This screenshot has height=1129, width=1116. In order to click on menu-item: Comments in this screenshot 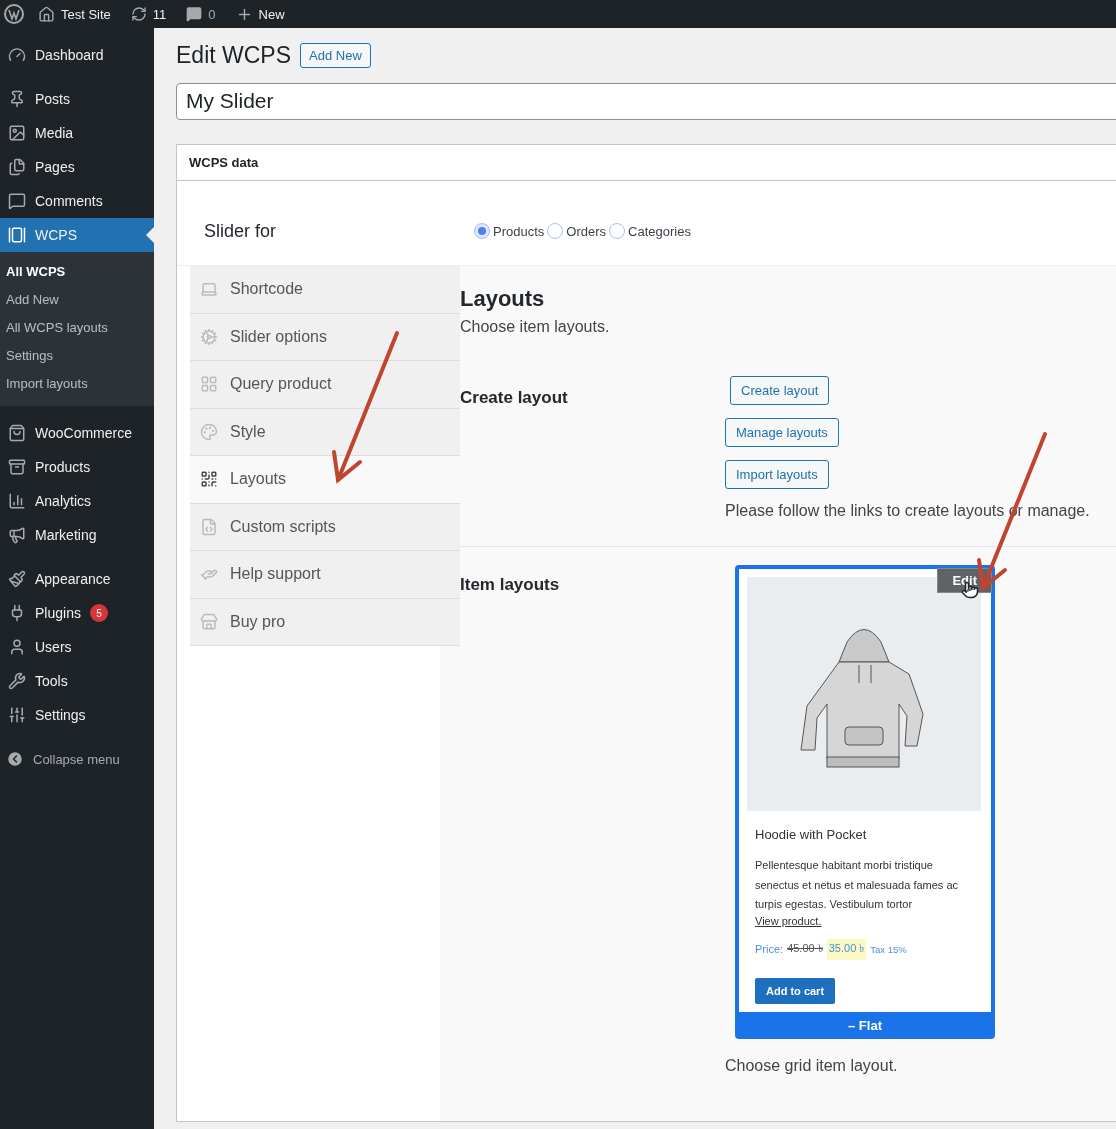, I will do `click(77, 201)`.